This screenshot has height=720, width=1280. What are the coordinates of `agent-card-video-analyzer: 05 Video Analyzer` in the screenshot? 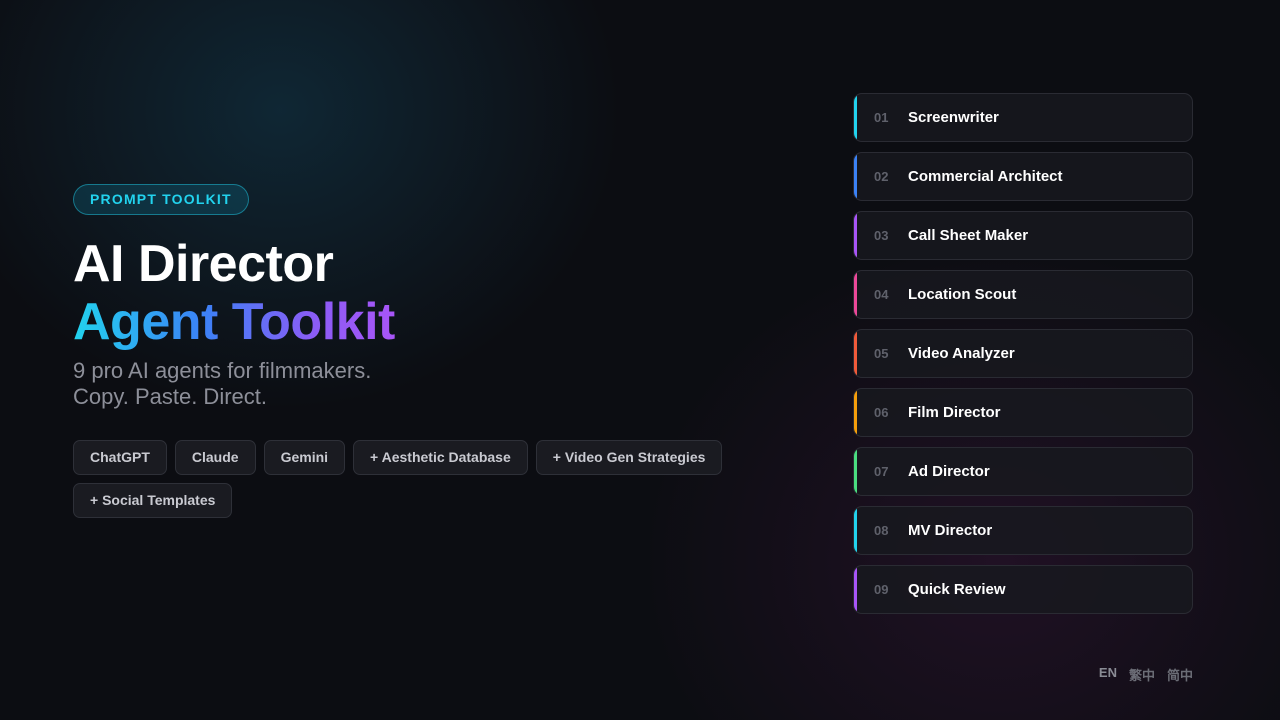 It's located at (1023, 353).